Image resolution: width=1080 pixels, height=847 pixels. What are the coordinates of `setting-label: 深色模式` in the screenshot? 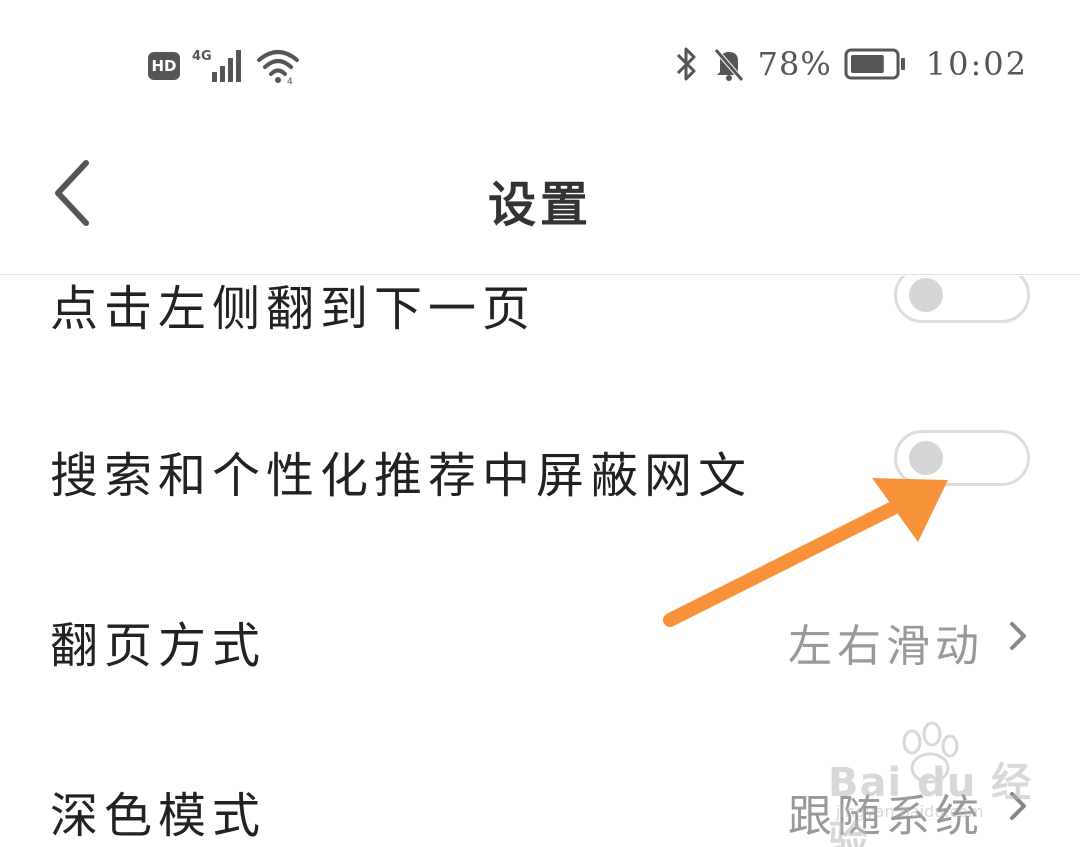 It's located at (158, 816).